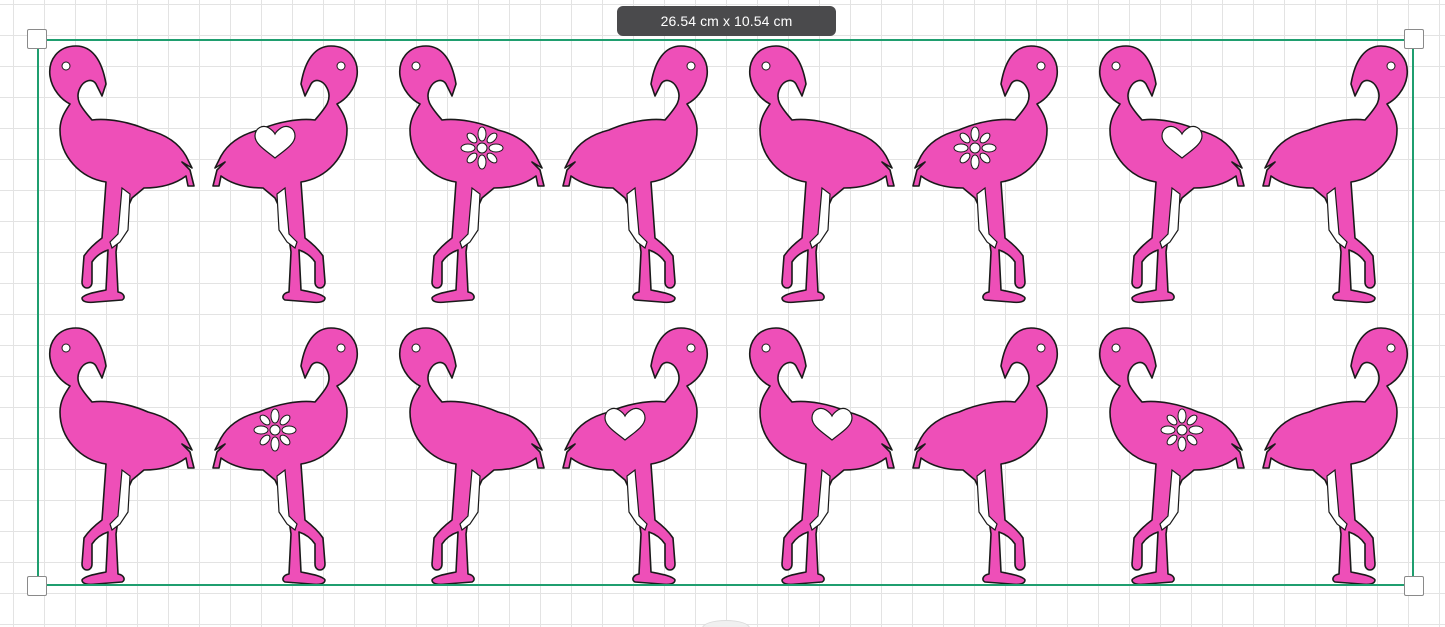 The height and width of the screenshot is (627, 1445). Describe the element at coordinates (1414, 586) in the screenshot. I see `resize-handle-bottom-right` at that location.